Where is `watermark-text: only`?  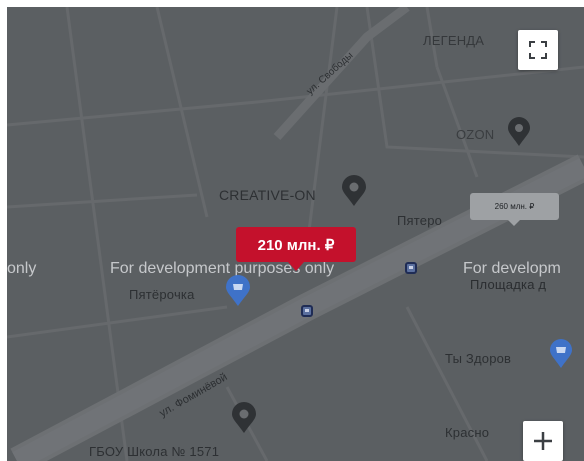 watermark-text: only is located at coordinates (22, 268).